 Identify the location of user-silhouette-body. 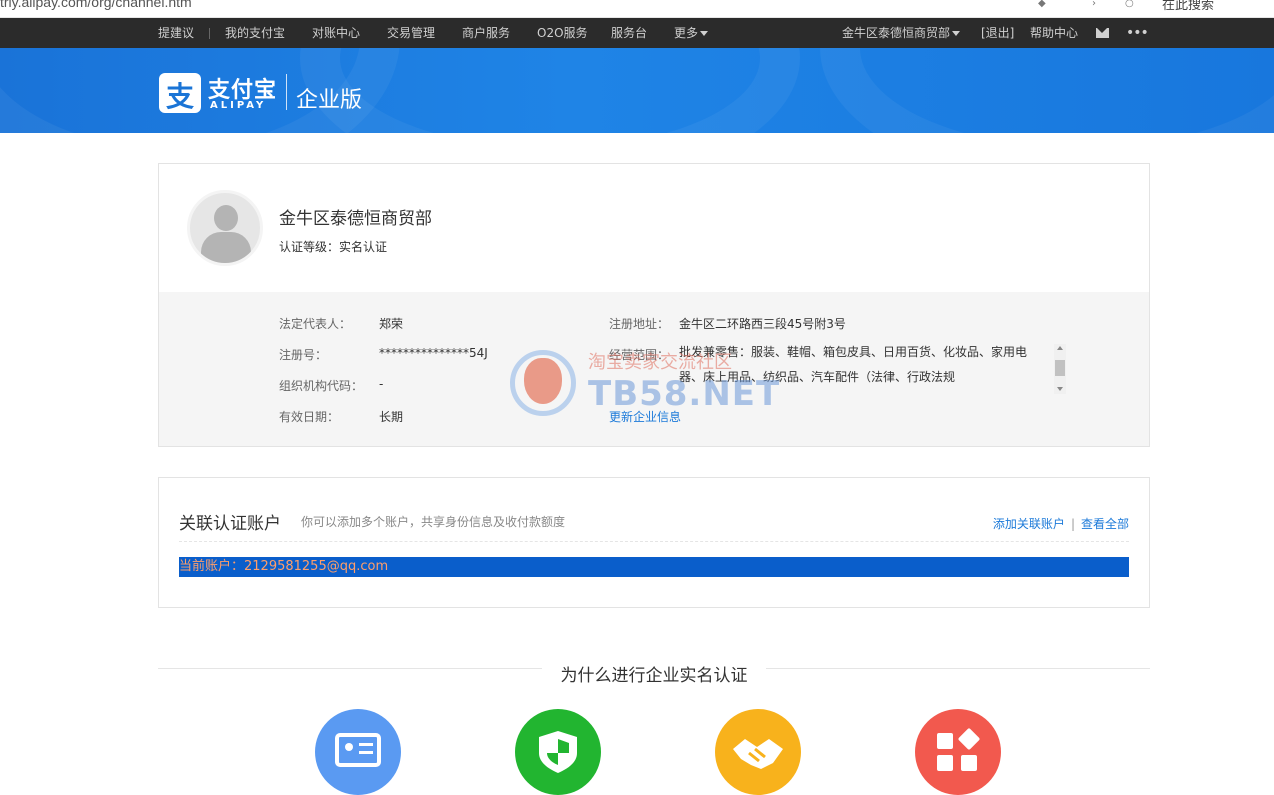
(226, 247).